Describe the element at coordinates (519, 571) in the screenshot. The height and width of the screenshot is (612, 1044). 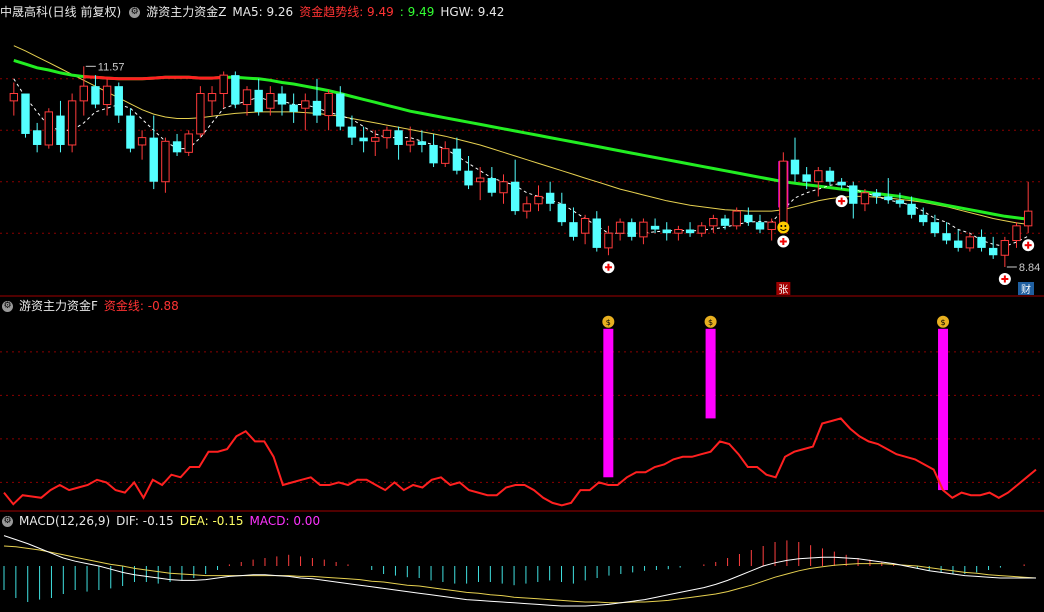
I see `dif-line` at that location.